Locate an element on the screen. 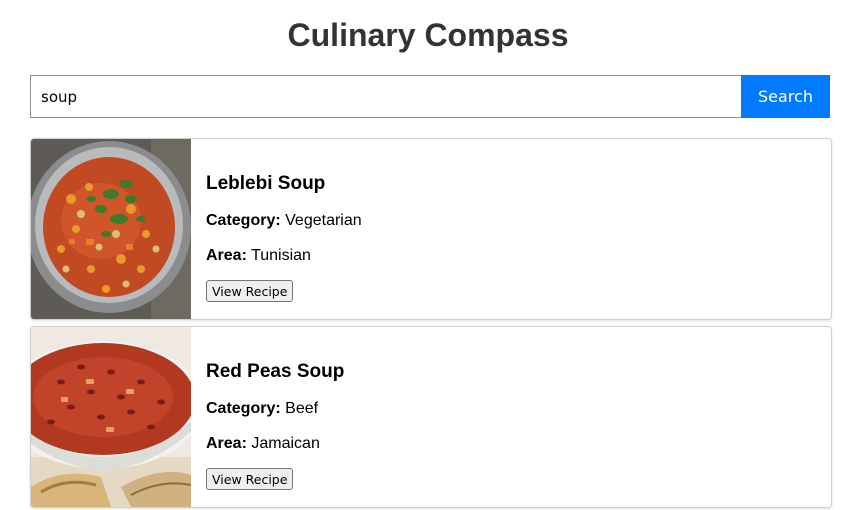 The image size is (856, 510). recipe-title: Red Peas Soup is located at coordinates (275, 371).